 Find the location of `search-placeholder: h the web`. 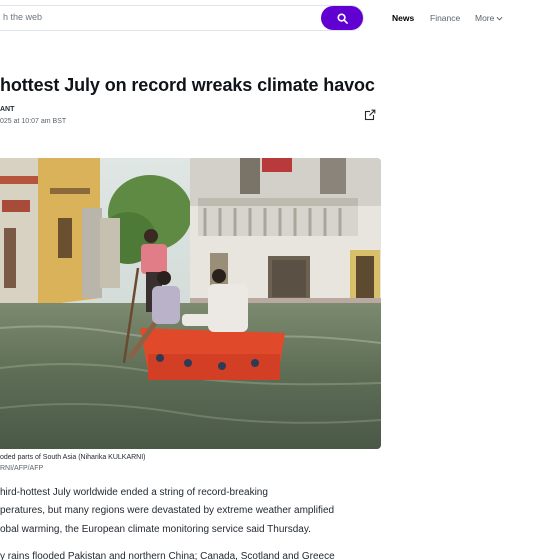

search-placeholder: h the web is located at coordinates (23, 17).